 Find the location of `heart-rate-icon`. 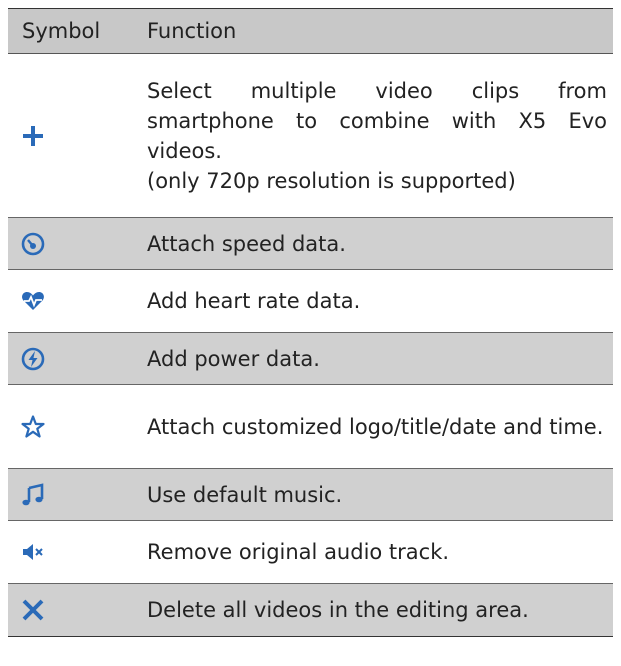

heart-rate-icon is located at coordinates (33, 301).